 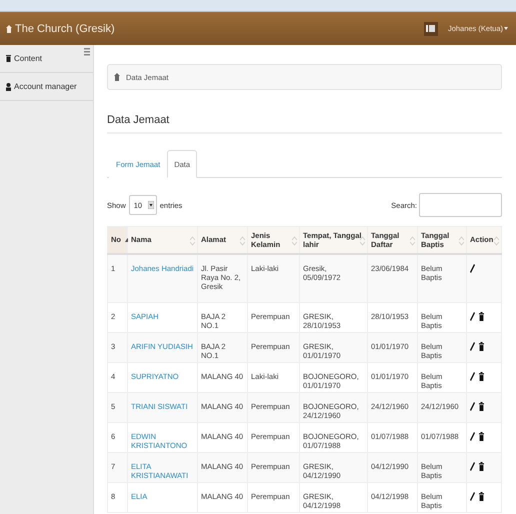 I want to click on page-title: Data Jemaat, so click(x=304, y=121).